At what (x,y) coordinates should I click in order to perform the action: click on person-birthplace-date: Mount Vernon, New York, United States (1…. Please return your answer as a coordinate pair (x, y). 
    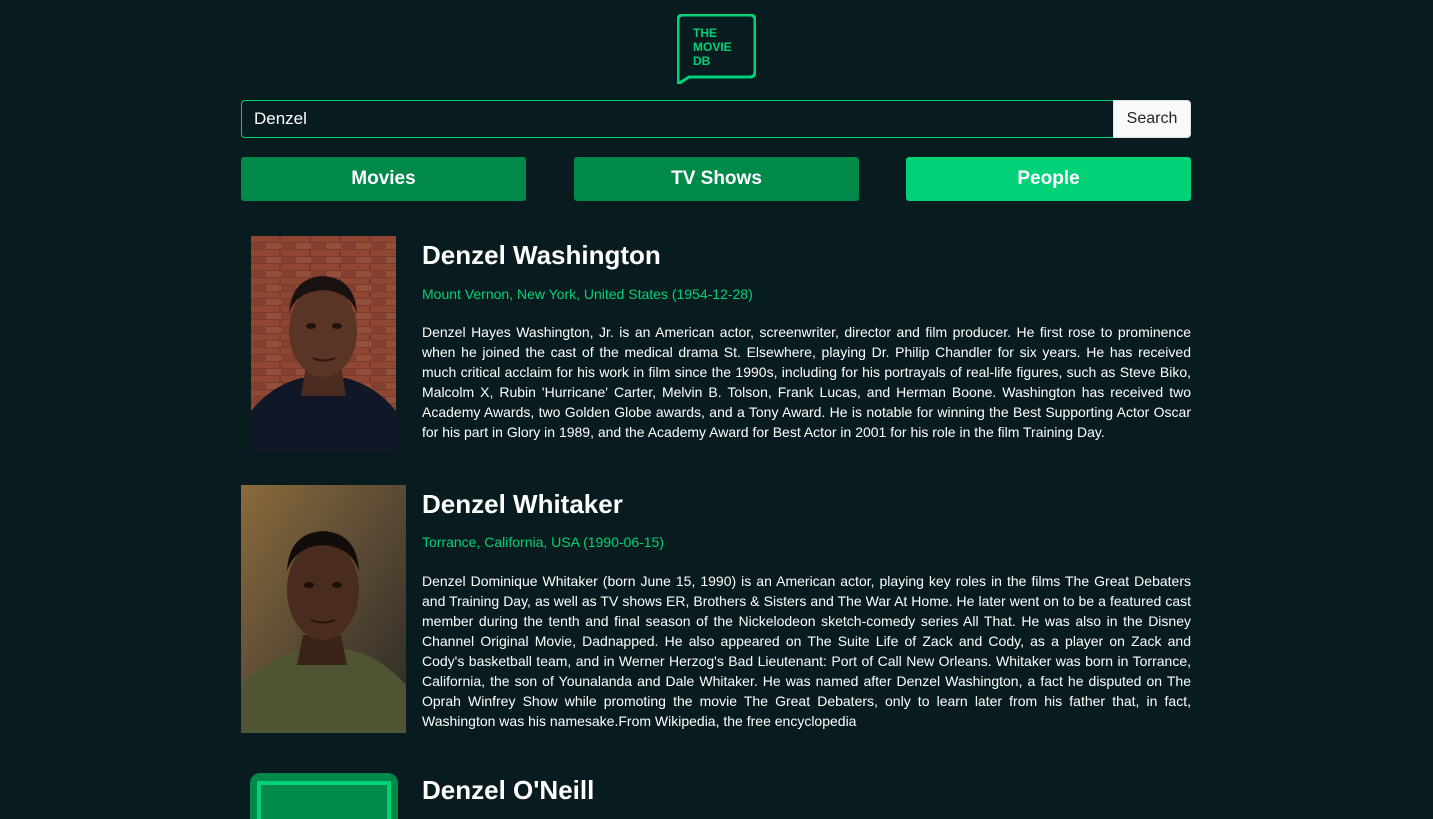
    Looking at the image, I should click on (587, 294).